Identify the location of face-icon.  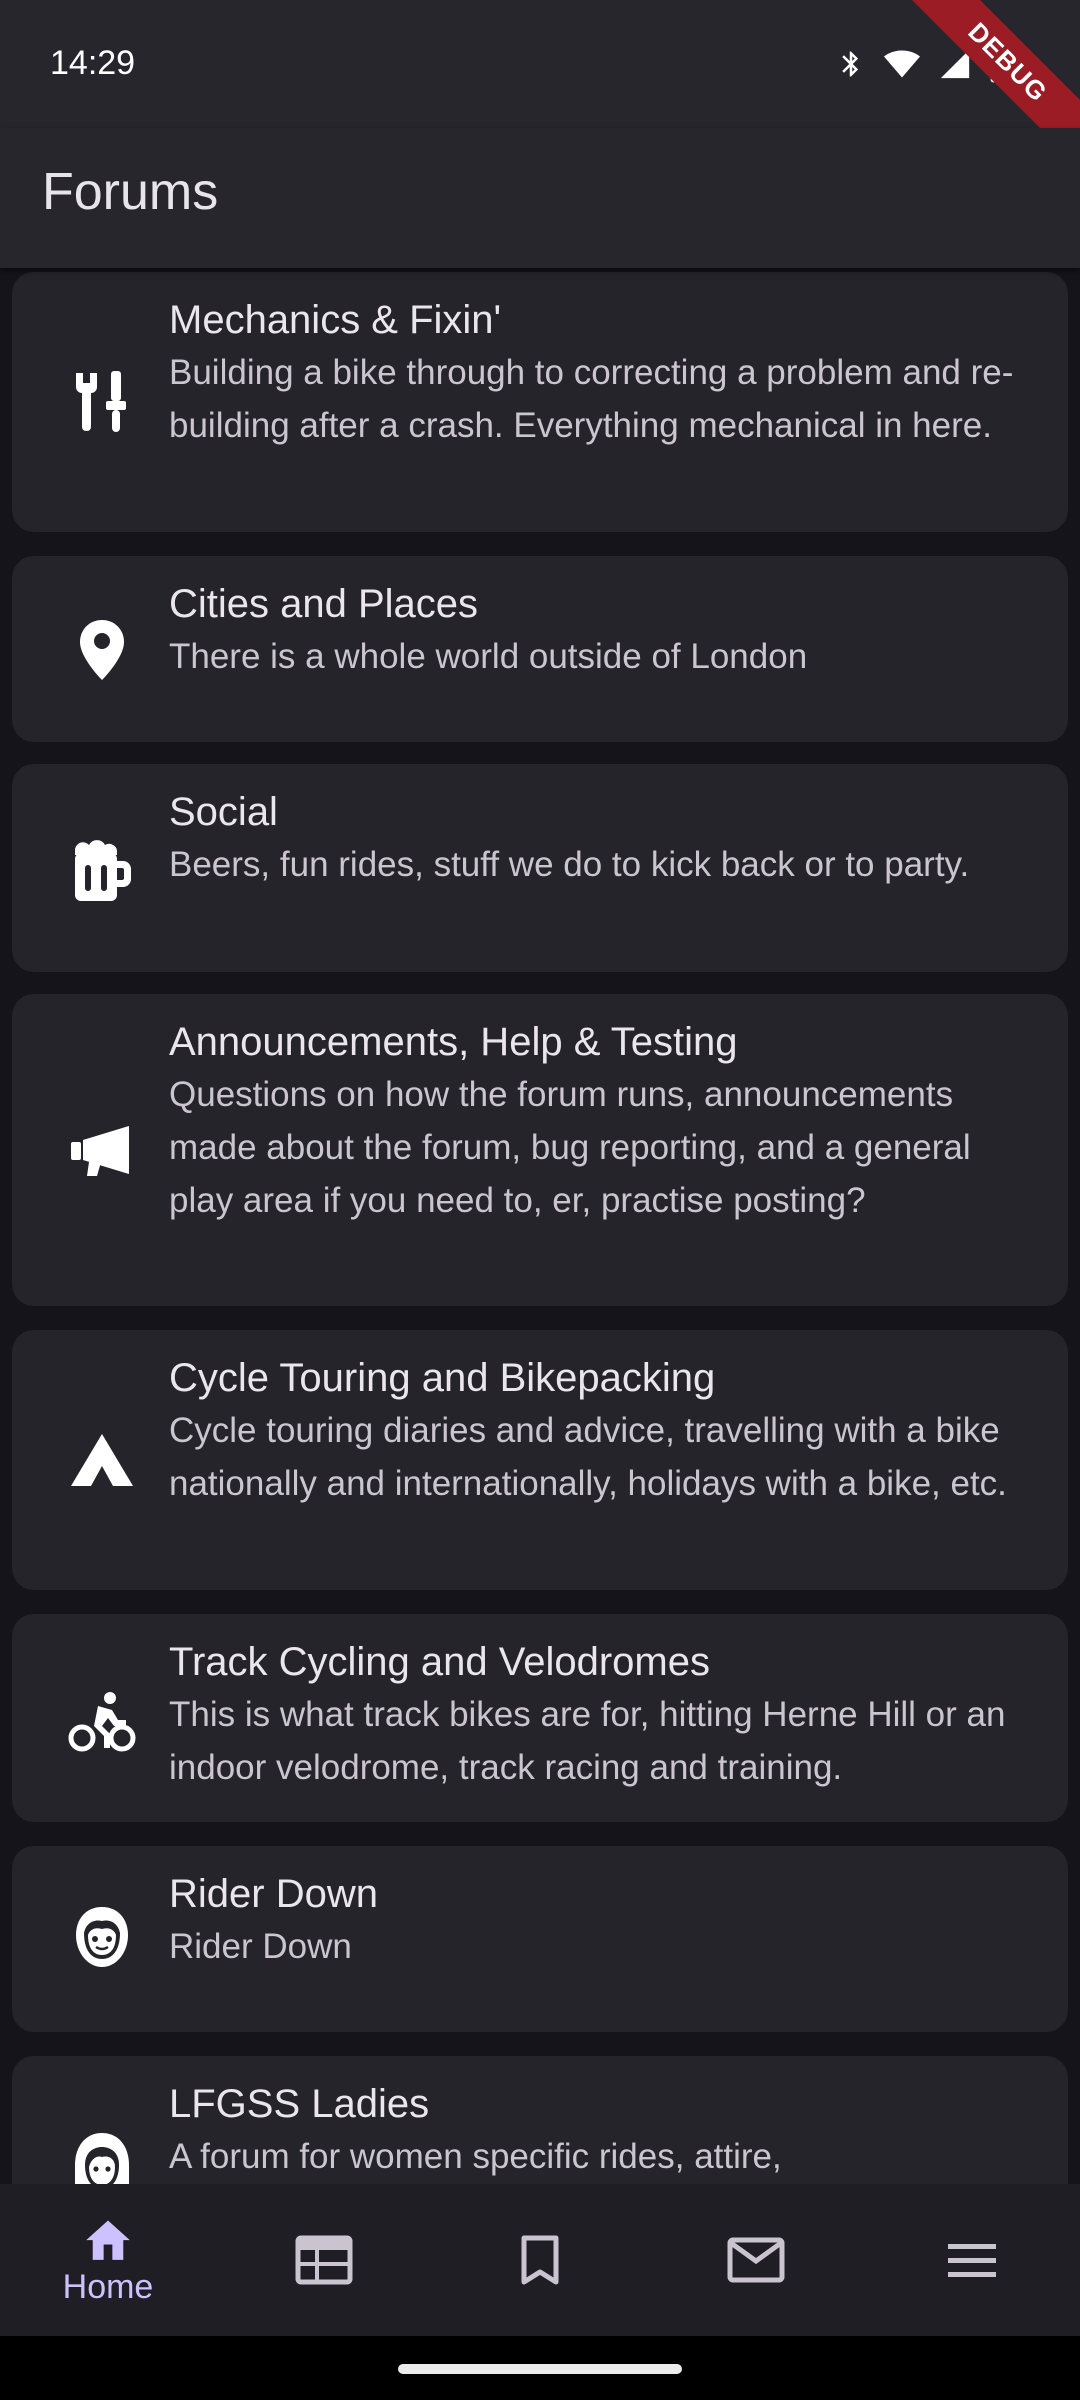
(102, 1938).